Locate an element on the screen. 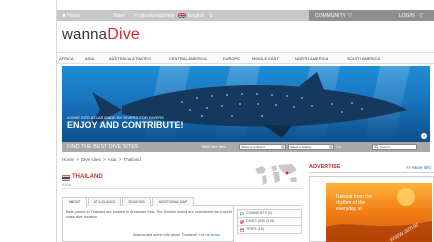  language-selector: English is located at coordinates (196, 16).